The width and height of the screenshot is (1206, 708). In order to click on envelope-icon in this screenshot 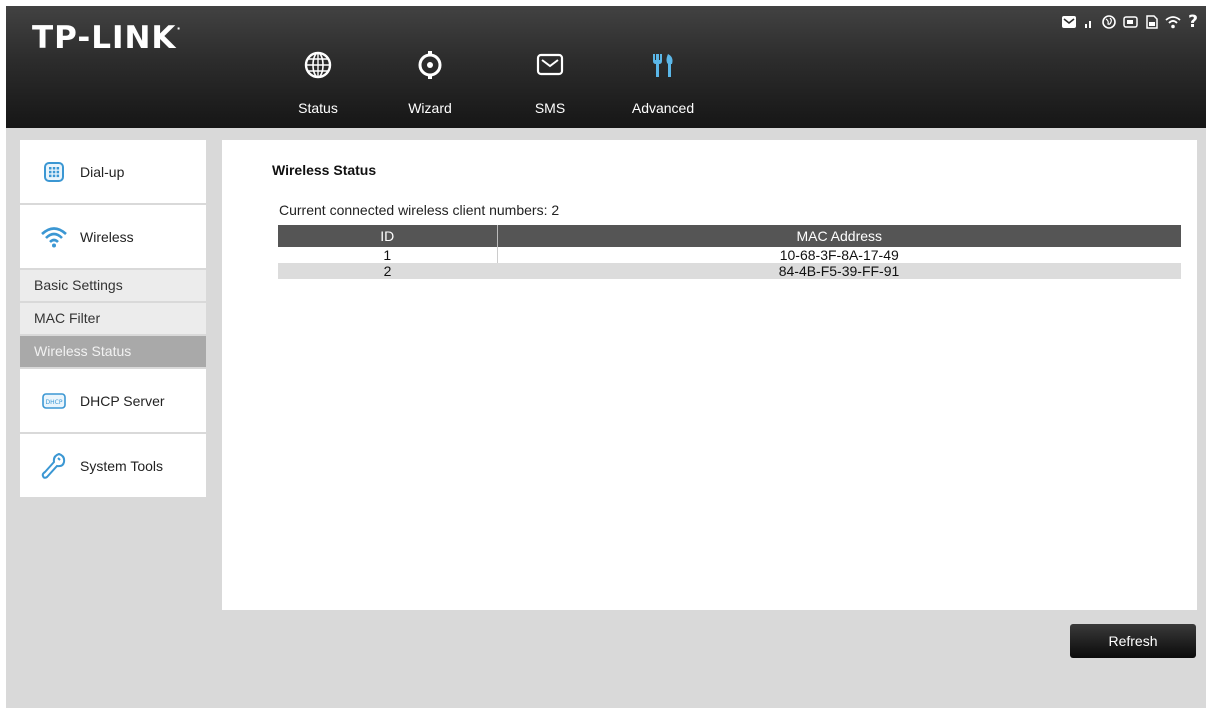, I will do `click(550, 64)`.